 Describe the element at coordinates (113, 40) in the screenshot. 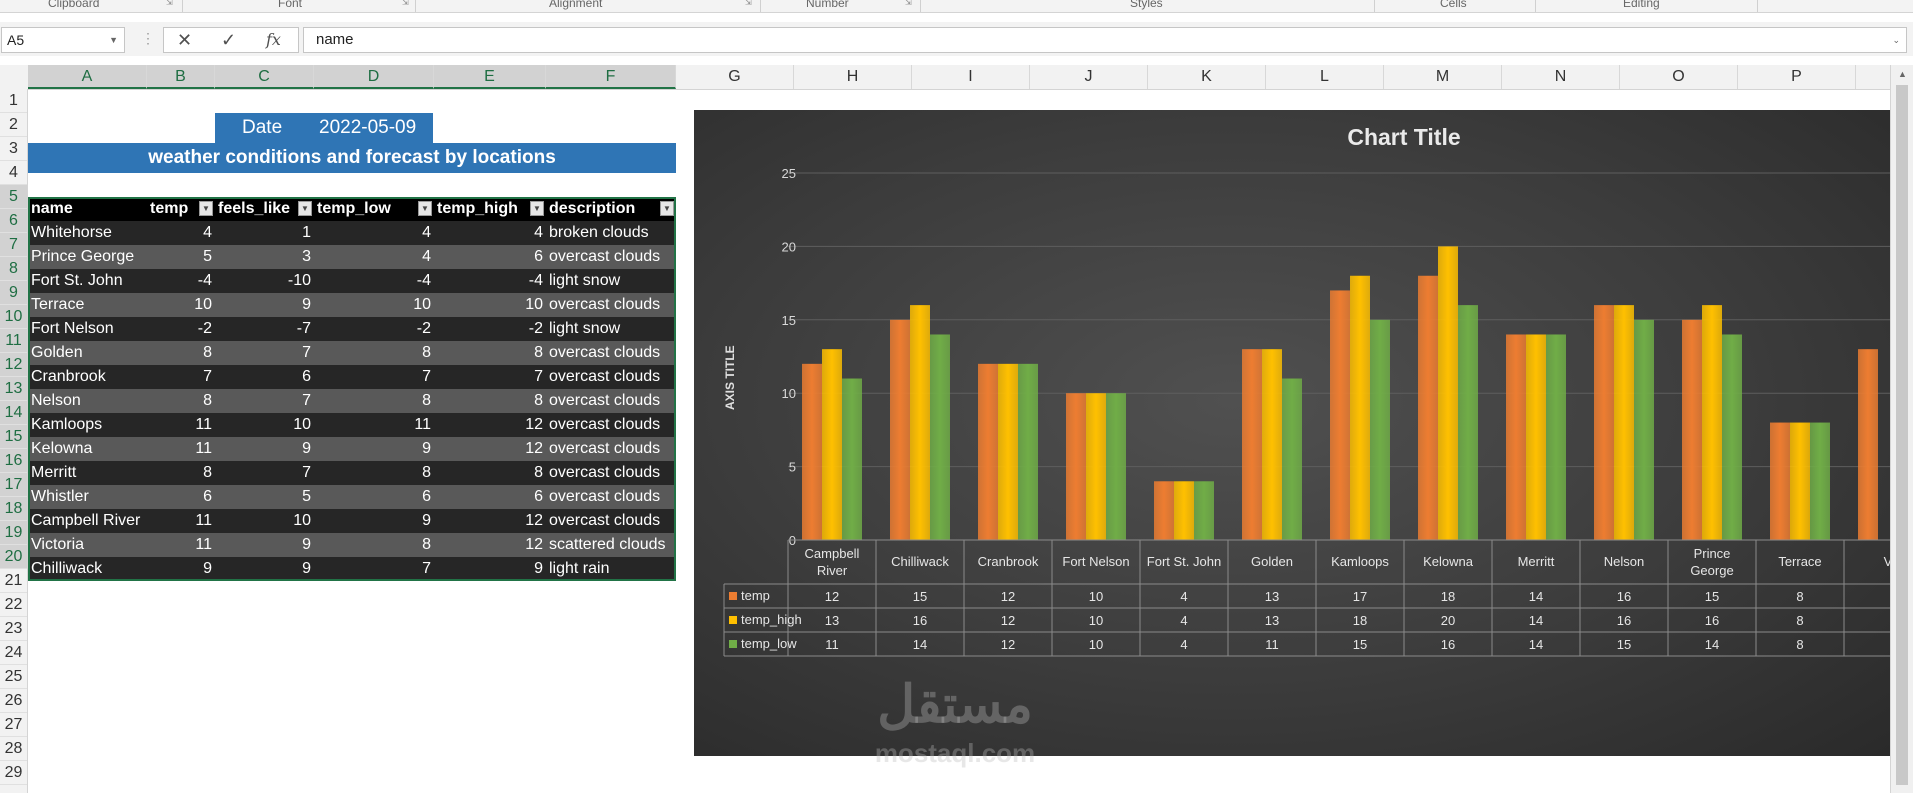

I see `chevron-down-icon: ▼` at that location.